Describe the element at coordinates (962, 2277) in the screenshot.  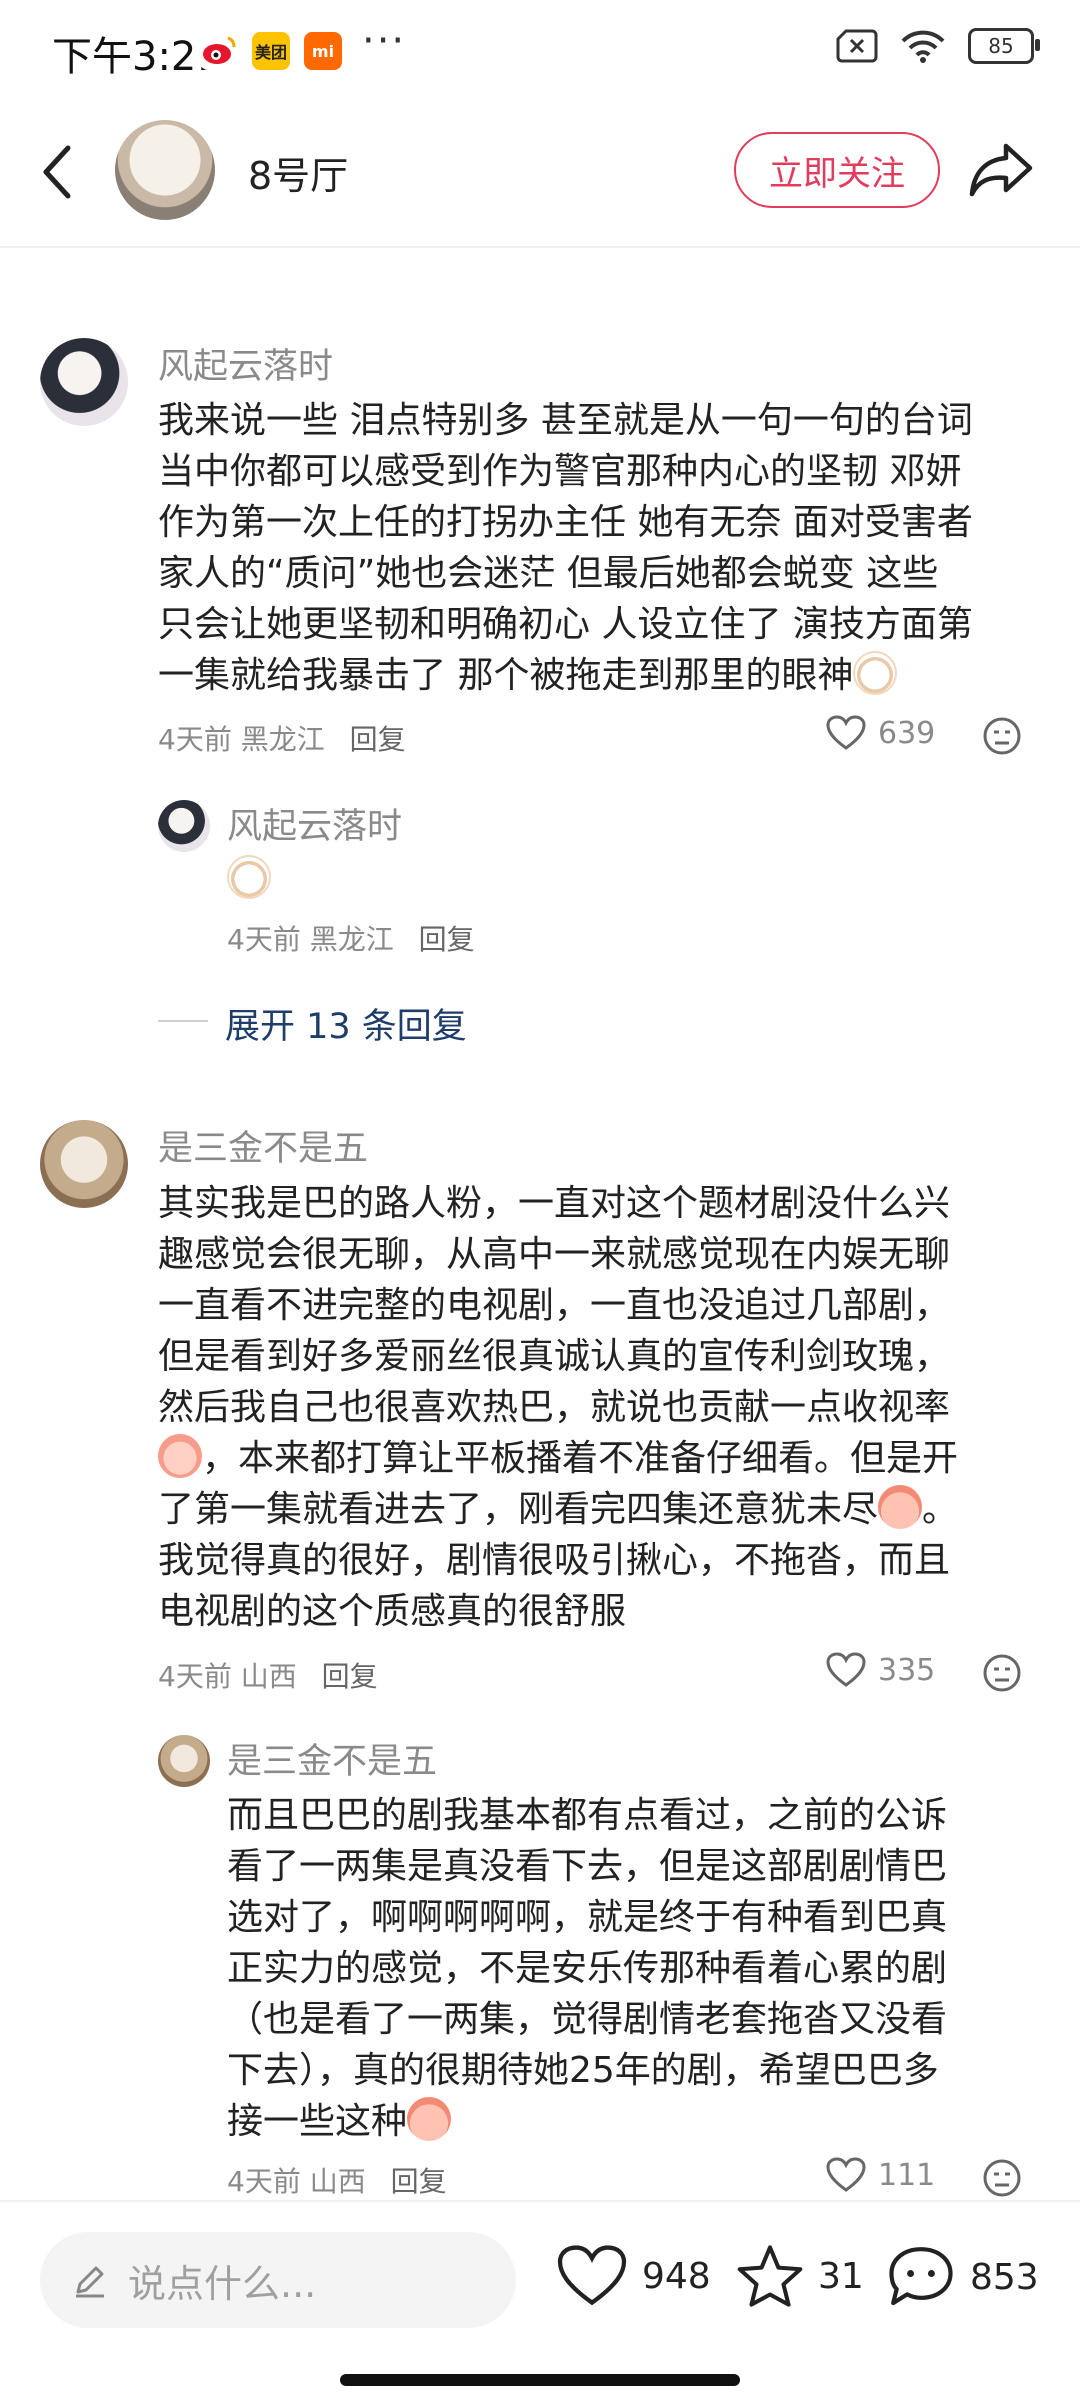
I see `comments-button: 853` at that location.